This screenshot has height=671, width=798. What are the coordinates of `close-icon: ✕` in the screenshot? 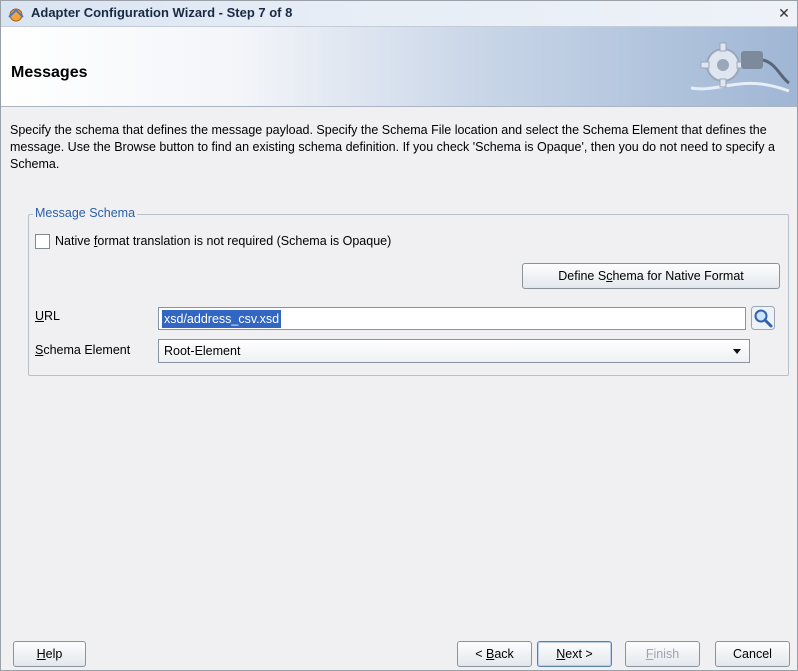 It's located at (784, 13).